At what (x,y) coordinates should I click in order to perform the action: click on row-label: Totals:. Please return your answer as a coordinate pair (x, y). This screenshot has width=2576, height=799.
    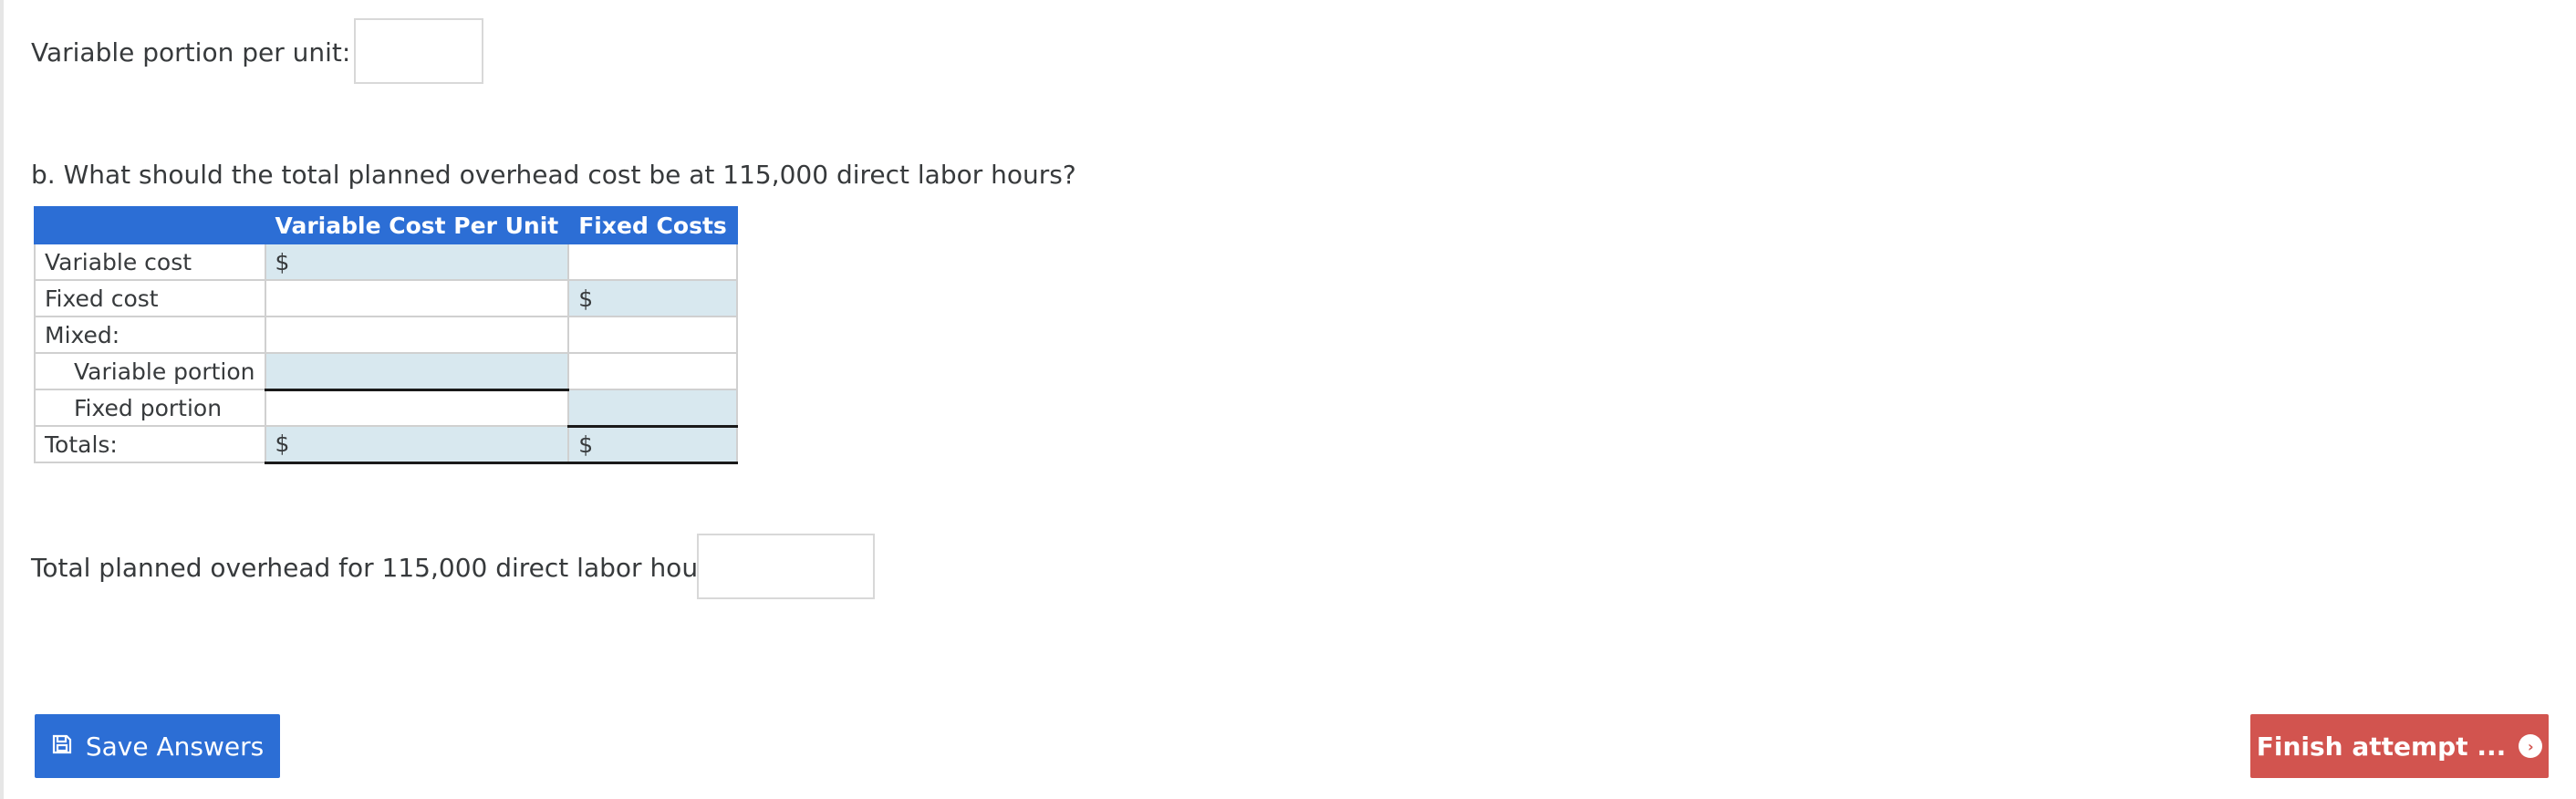
    Looking at the image, I should click on (150, 444).